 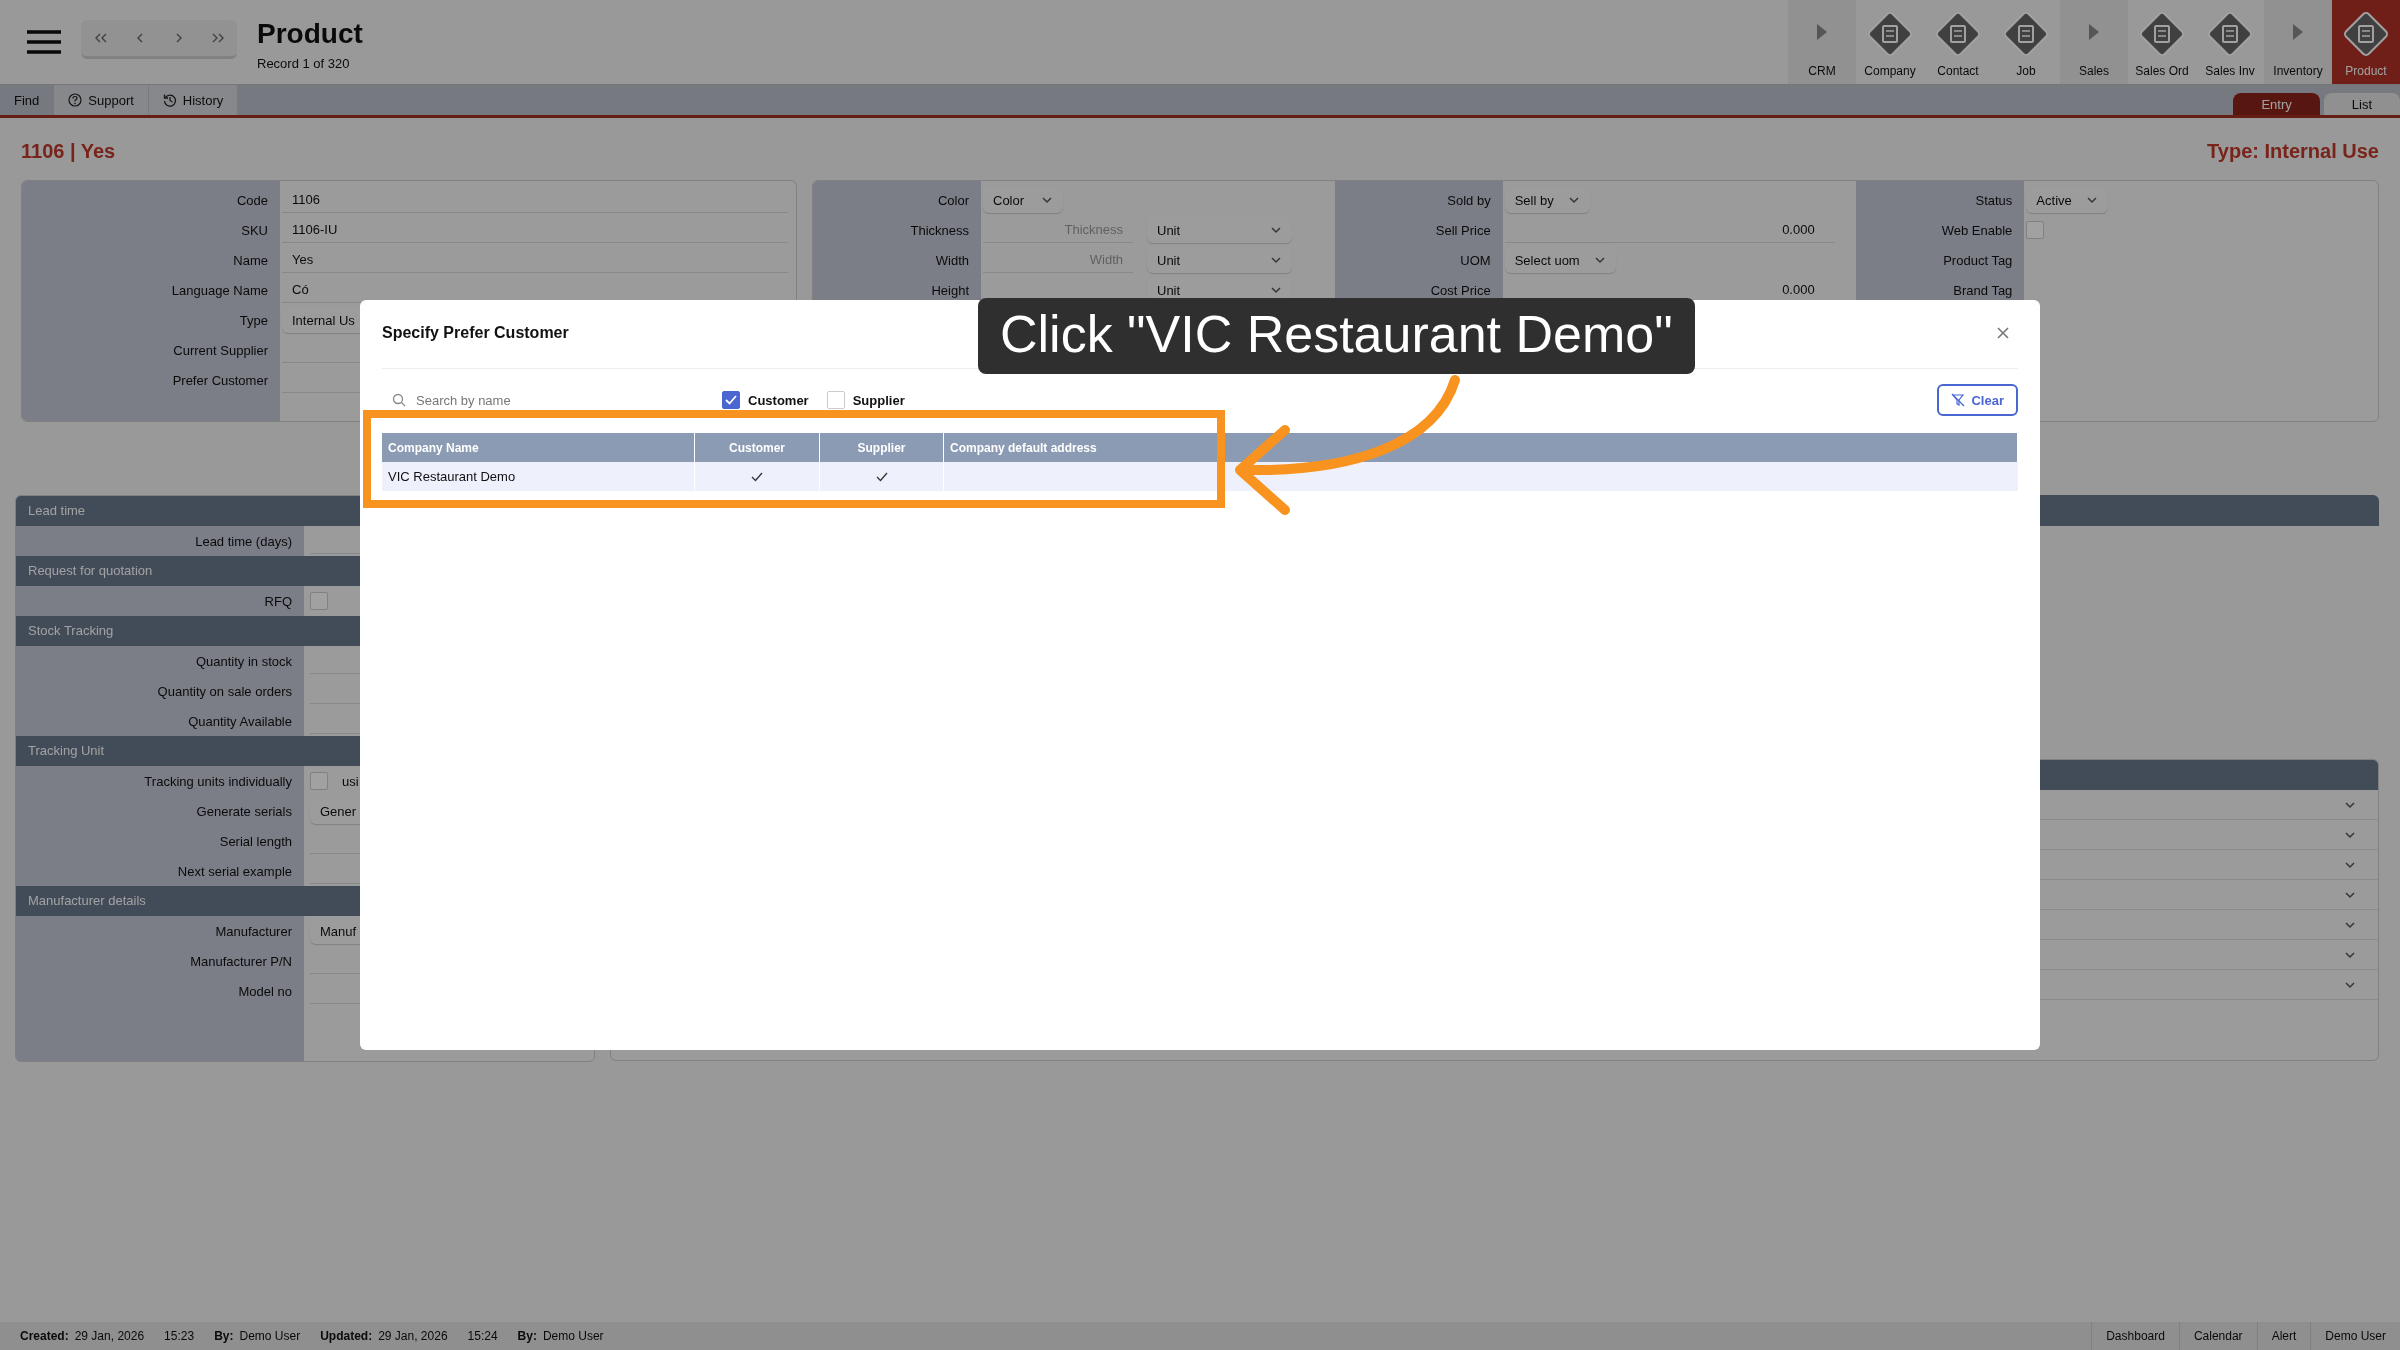 What do you see at coordinates (220, 350) in the screenshot?
I see `field-label: Current Supplier` at bounding box center [220, 350].